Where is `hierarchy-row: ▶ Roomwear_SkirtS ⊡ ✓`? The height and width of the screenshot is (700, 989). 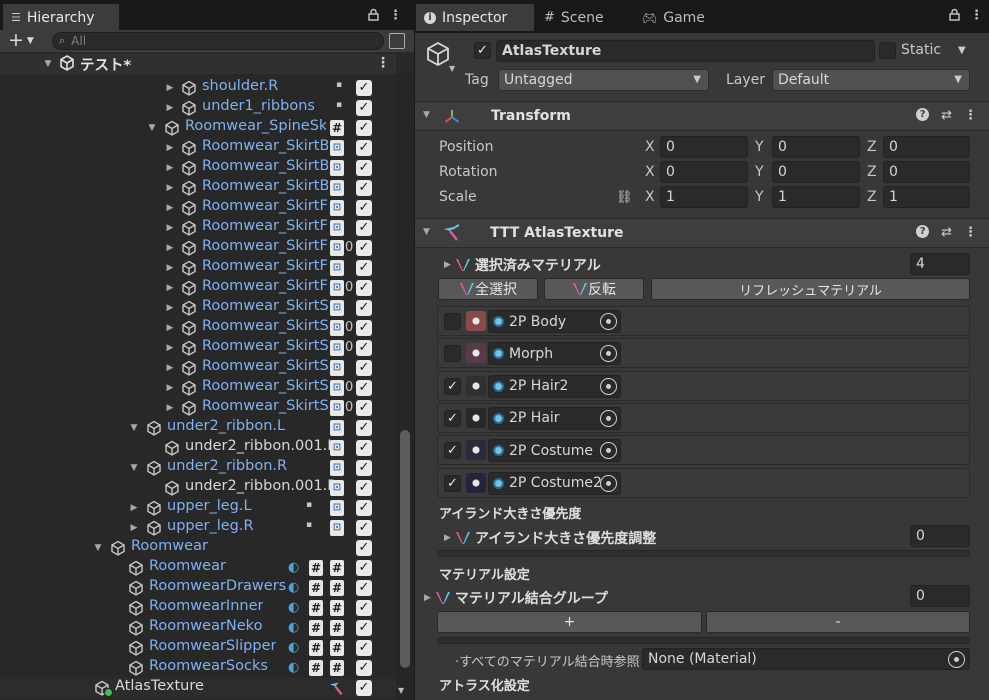 hierarchy-row: ▶ Roomwear_SkirtS ⊡ ✓ is located at coordinates (198, 308).